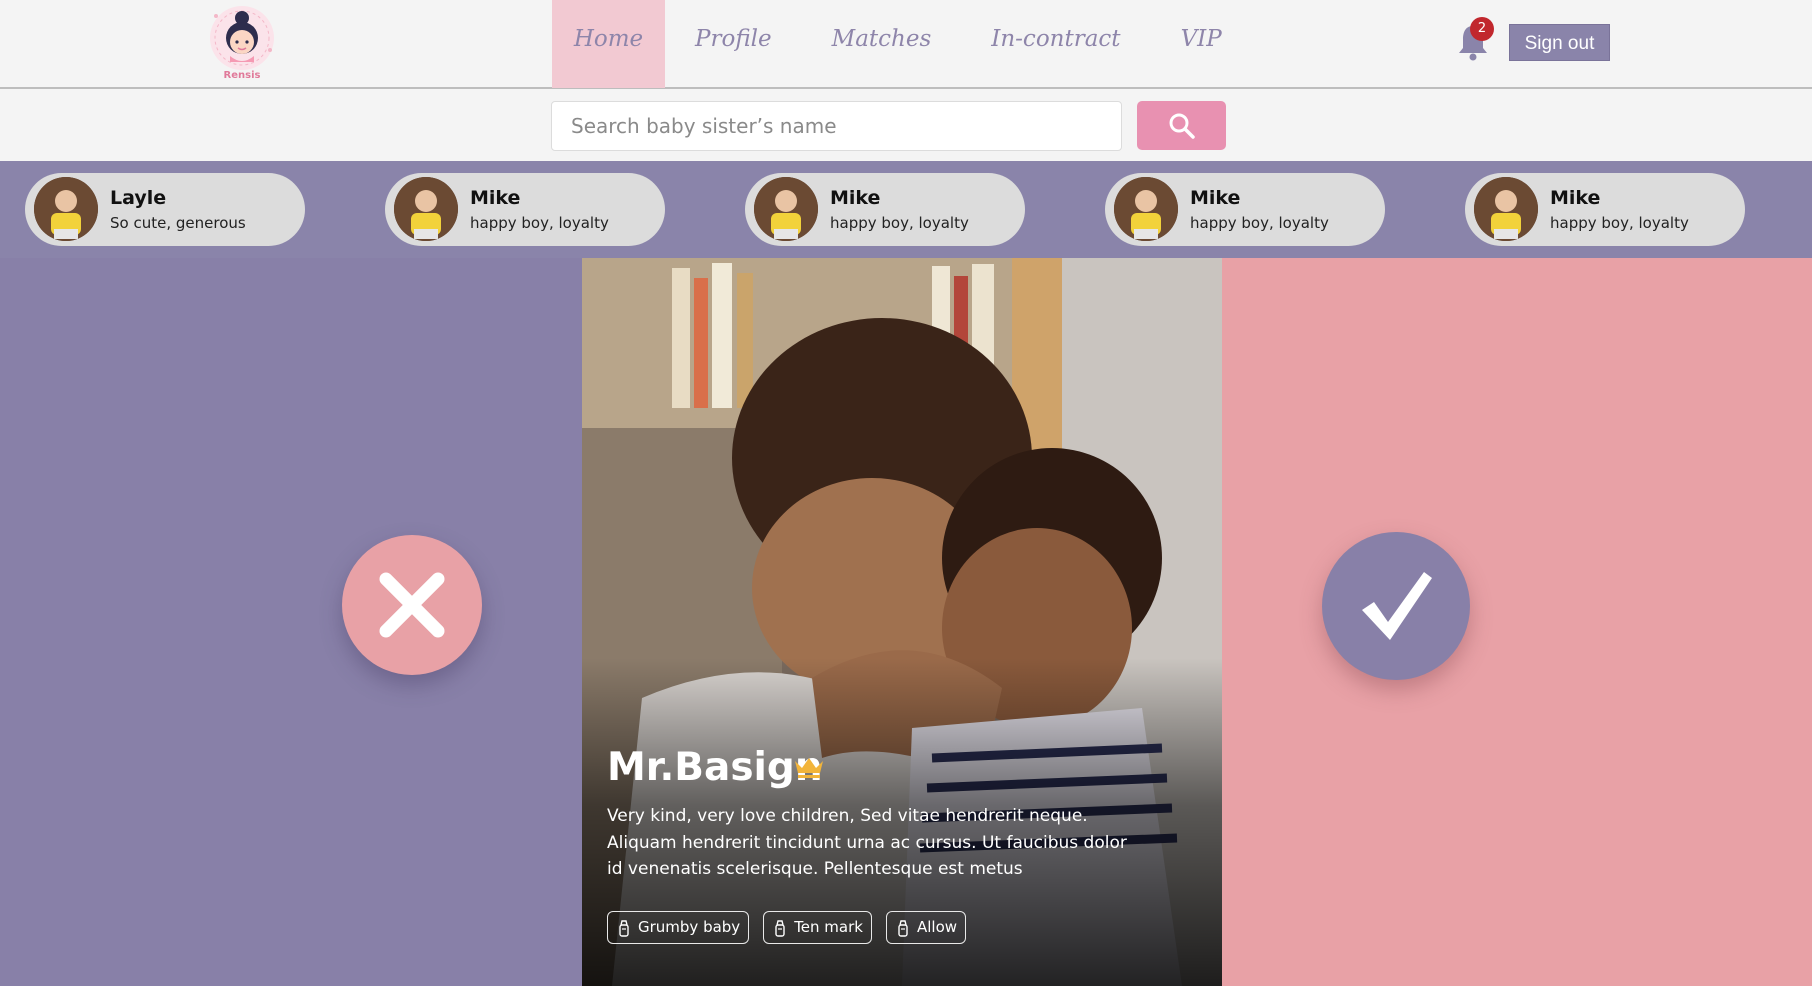 Image resolution: width=1812 pixels, height=986 pixels. What do you see at coordinates (836, 126) in the screenshot?
I see `search-input` at bounding box center [836, 126].